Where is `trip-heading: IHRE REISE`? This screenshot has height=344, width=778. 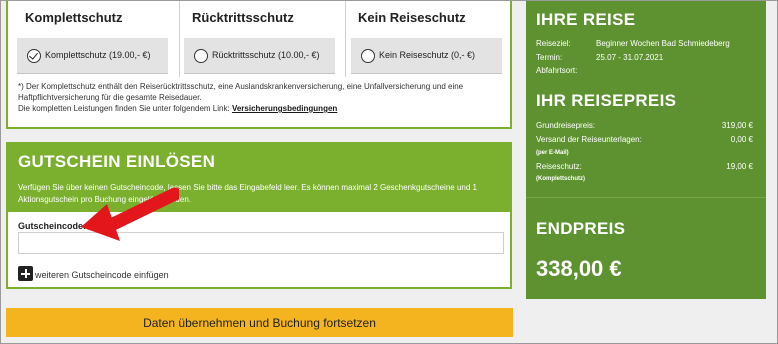
trip-heading: IHRE REISE is located at coordinates (586, 19).